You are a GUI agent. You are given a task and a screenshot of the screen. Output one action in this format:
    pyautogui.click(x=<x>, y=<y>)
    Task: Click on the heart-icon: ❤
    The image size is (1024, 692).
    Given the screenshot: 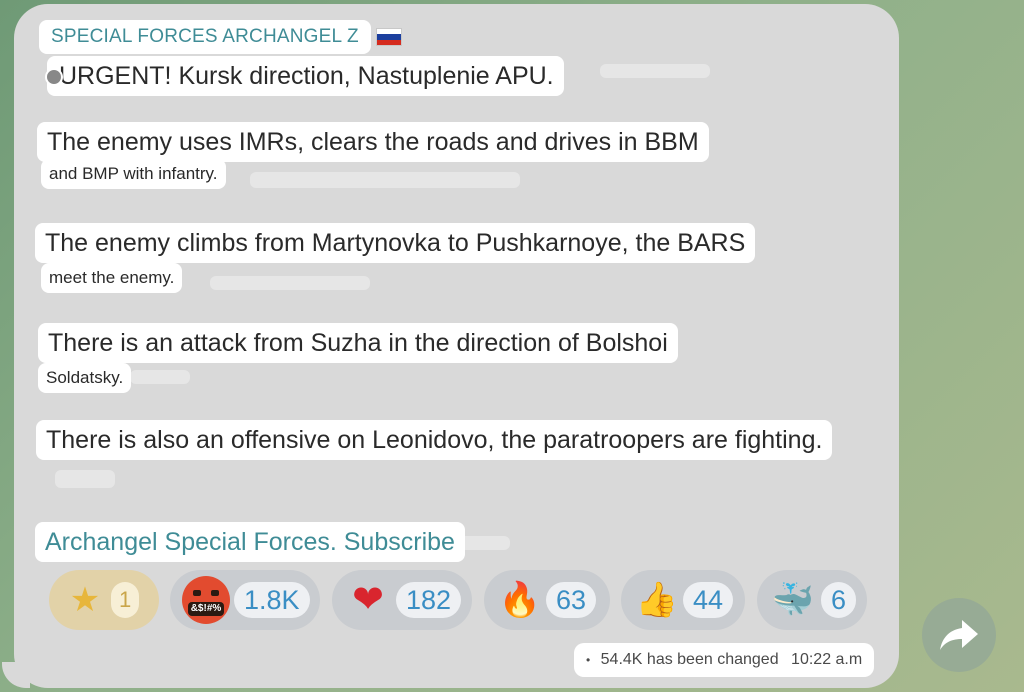 What is the action you would take?
    pyautogui.click(x=368, y=600)
    